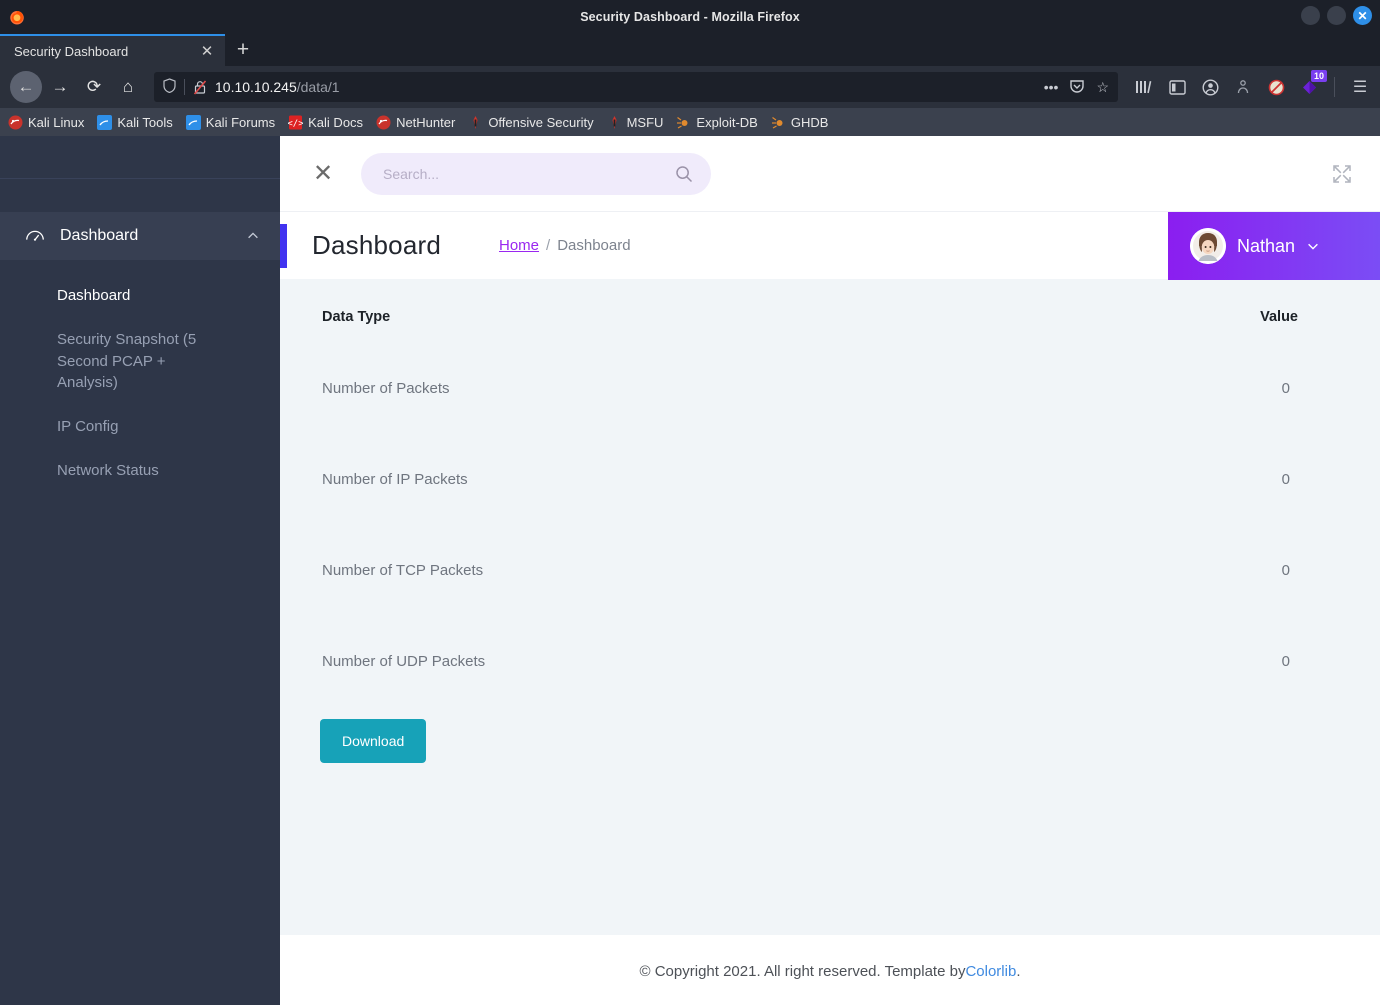 The height and width of the screenshot is (1005, 1380). Describe the element at coordinates (253, 236) in the screenshot. I see `chevron-up-icon` at that location.